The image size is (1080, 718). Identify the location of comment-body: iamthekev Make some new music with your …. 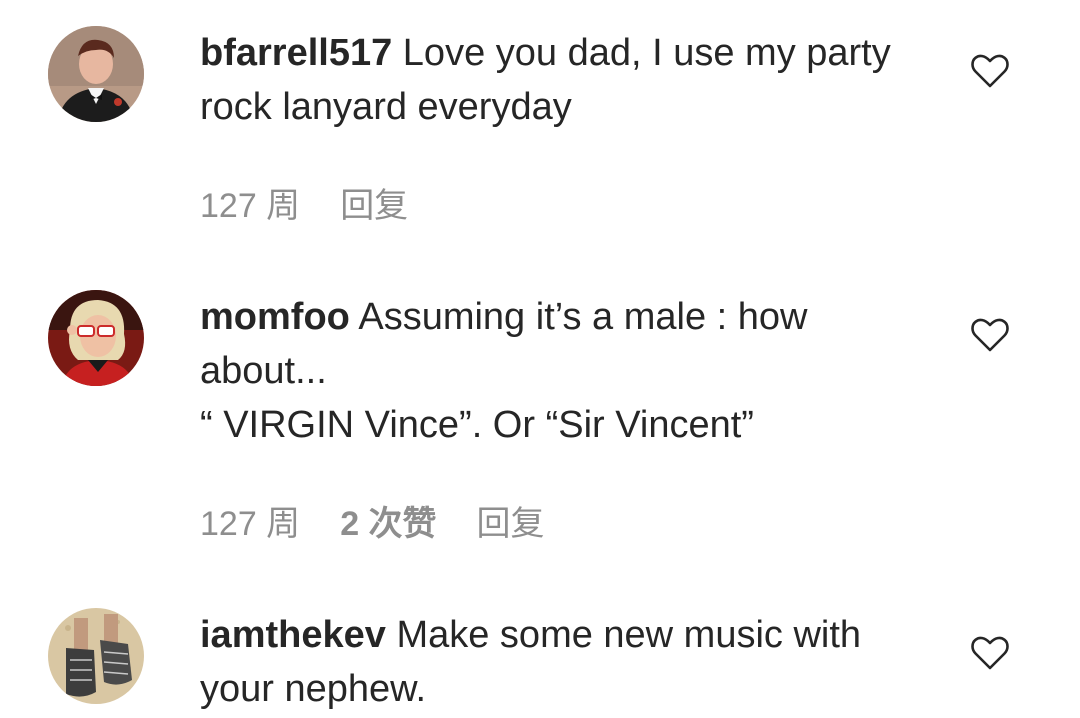
(560, 662).